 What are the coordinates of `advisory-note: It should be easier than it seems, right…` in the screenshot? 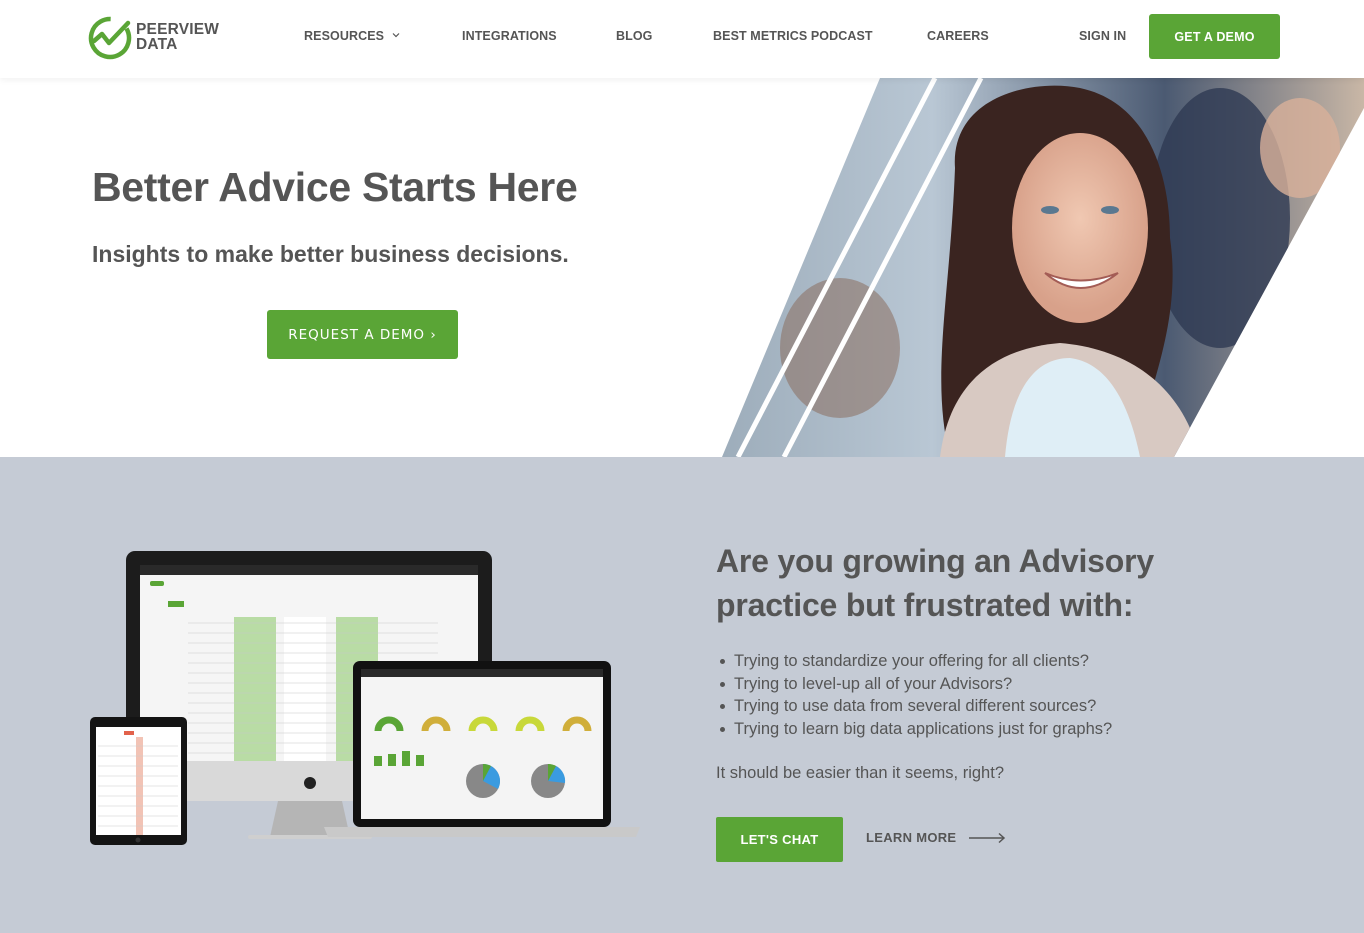 It's located at (860, 773).